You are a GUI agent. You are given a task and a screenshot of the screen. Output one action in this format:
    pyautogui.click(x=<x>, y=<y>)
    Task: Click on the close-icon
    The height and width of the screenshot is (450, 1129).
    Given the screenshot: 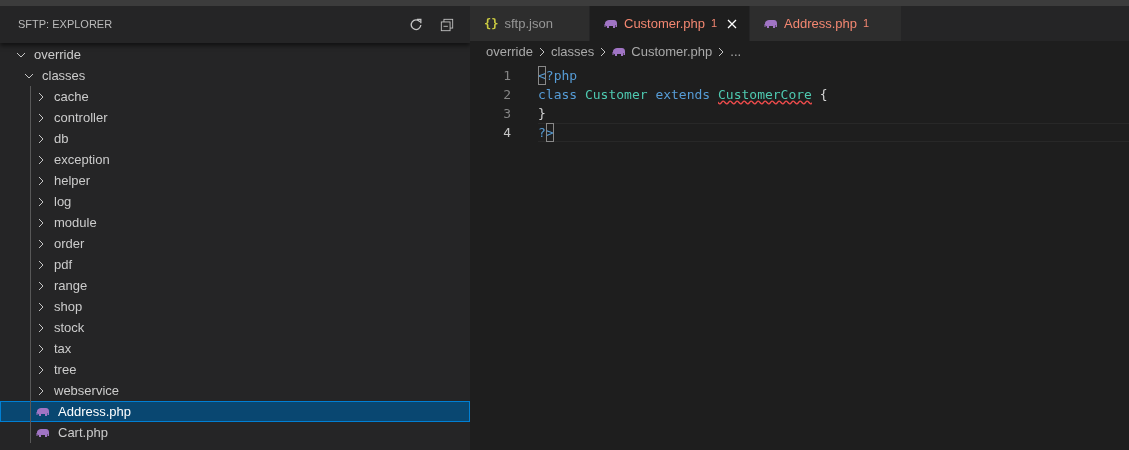 What is the action you would take?
    pyautogui.click(x=732, y=23)
    